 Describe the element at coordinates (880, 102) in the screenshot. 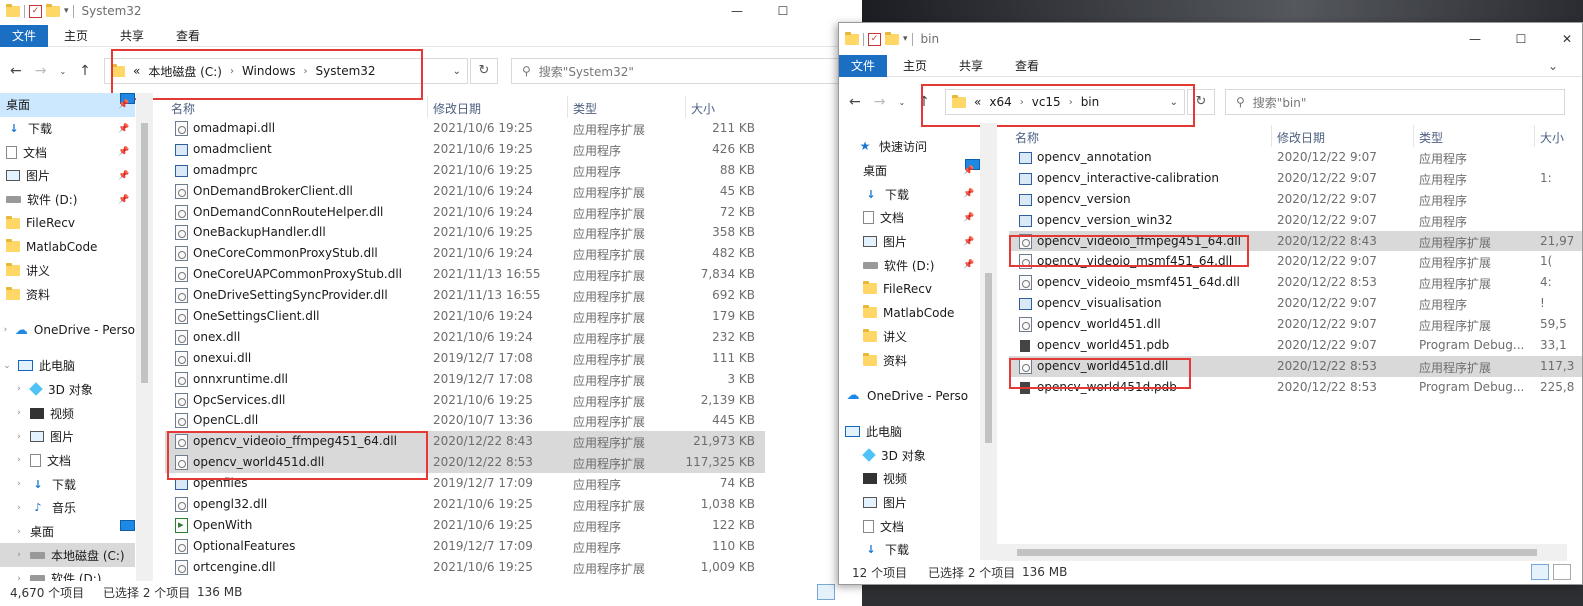

I see `forward-icon: →` at that location.